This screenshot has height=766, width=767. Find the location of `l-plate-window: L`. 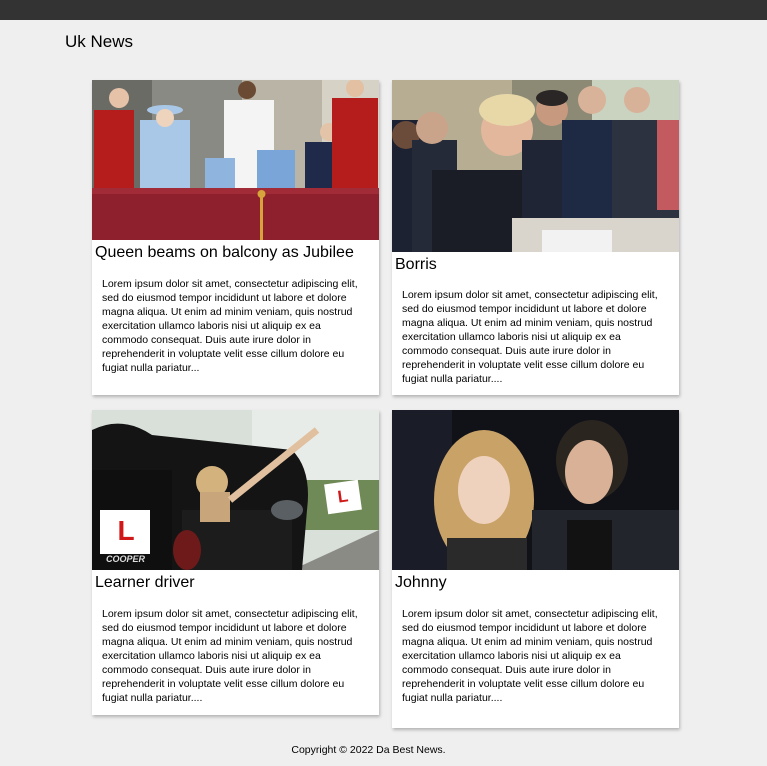

l-plate-window: L is located at coordinates (343, 496).